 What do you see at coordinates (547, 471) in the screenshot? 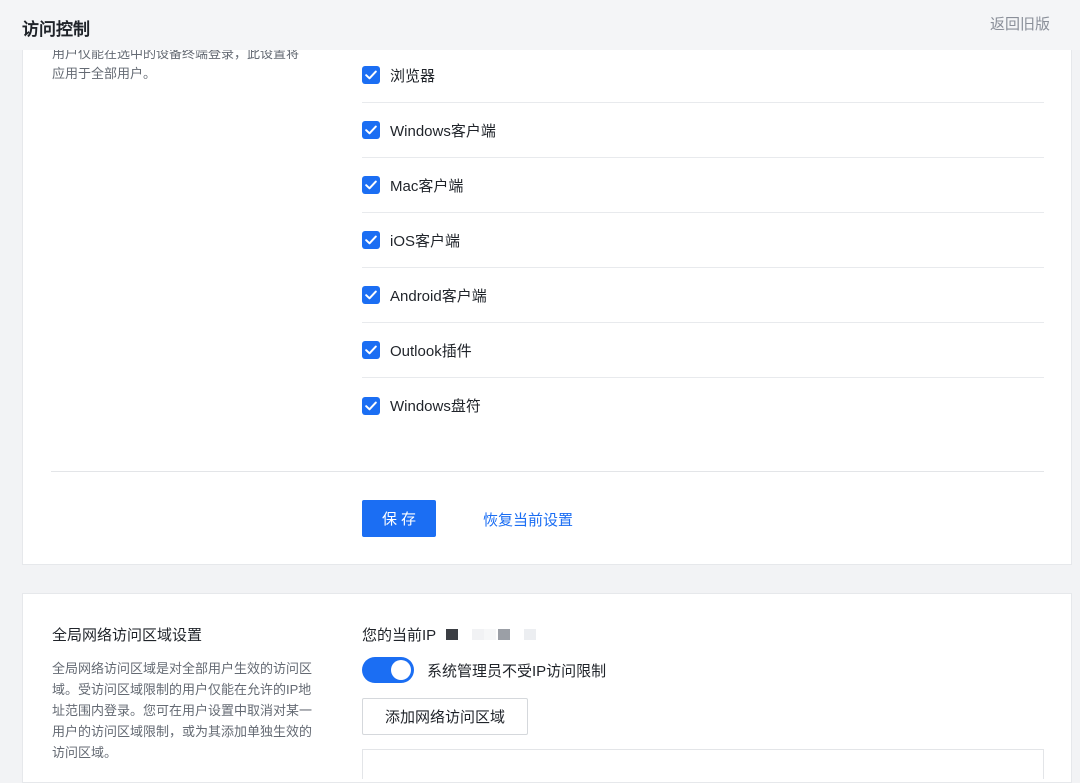
I see `divider` at bounding box center [547, 471].